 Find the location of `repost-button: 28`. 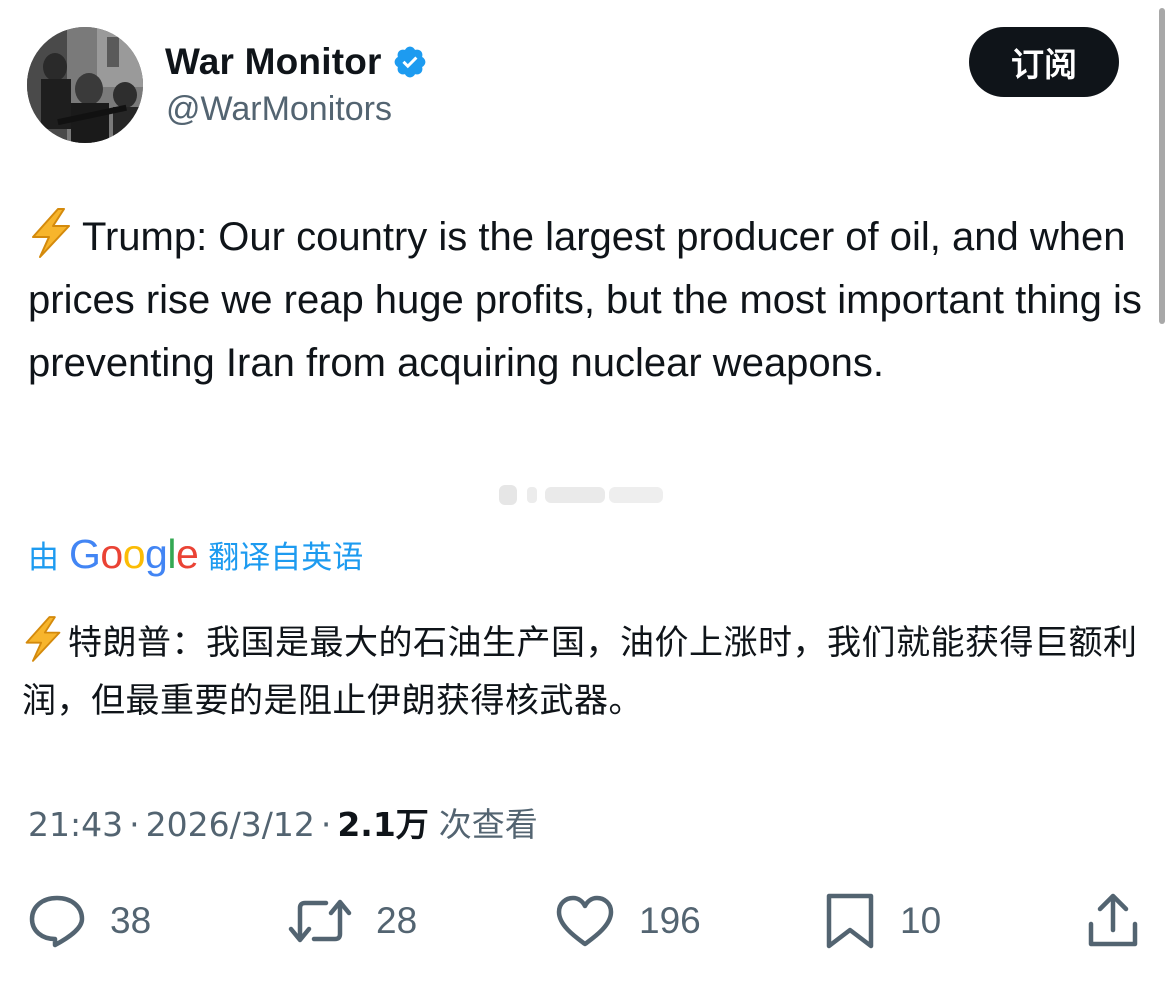

repost-button: 28 is located at coordinates (352, 921).